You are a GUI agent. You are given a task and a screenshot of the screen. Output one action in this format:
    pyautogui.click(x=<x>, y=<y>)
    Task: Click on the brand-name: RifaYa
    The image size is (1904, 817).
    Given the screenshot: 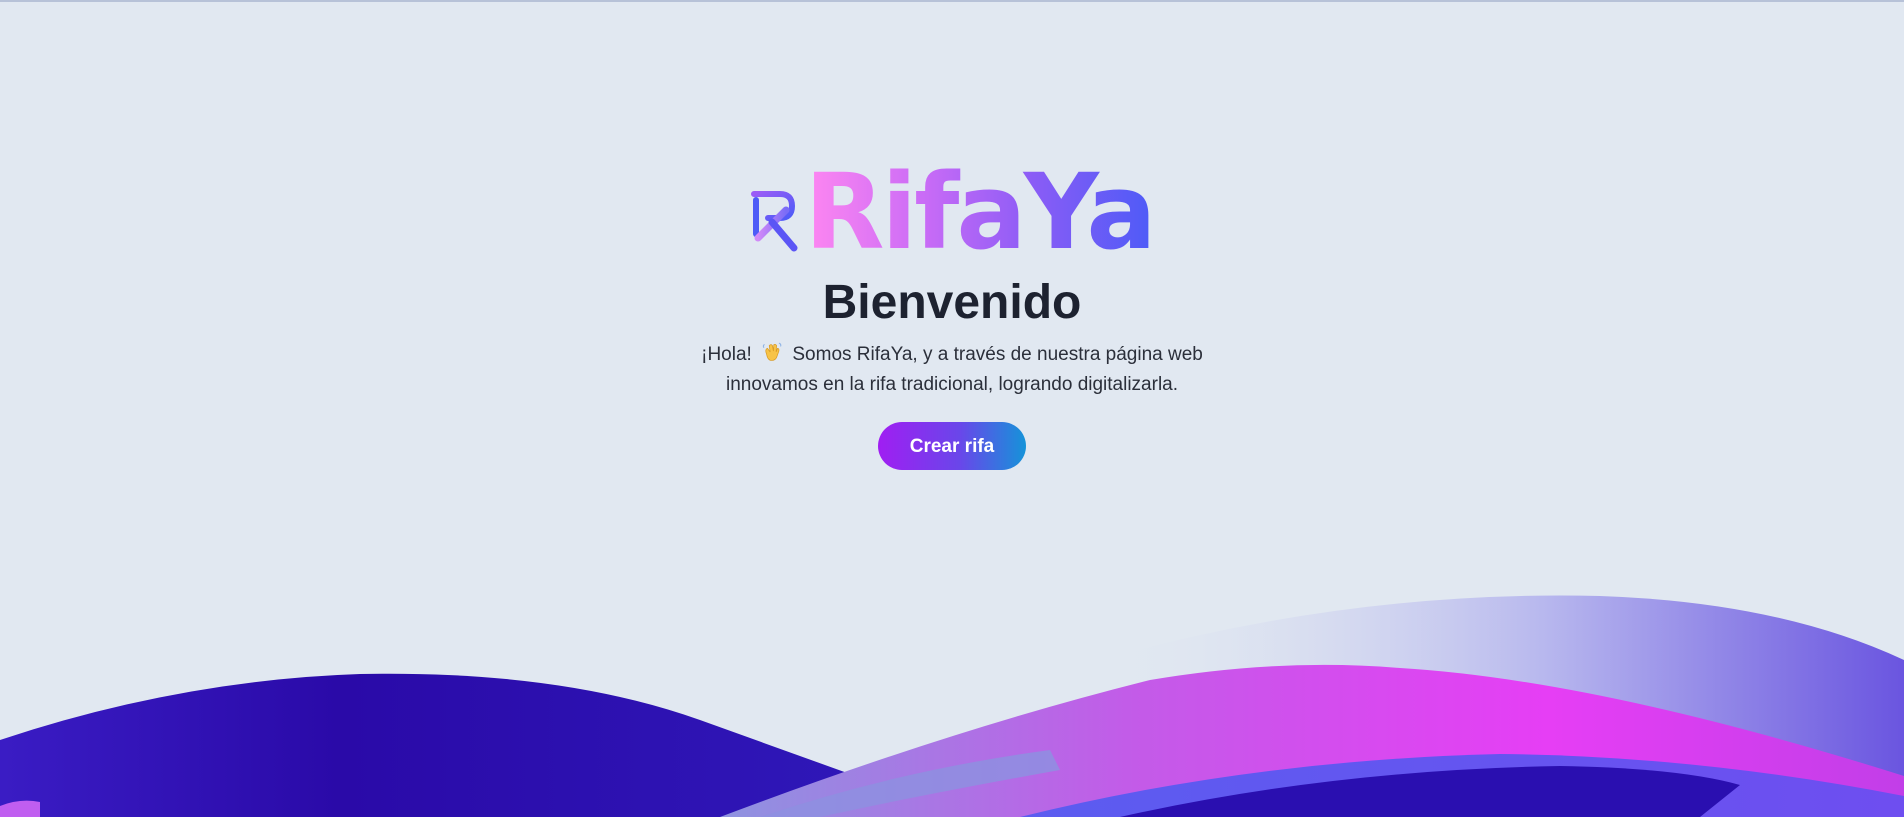 What is the action you would take?
    pyautogui.click(x=980, y=212)
    